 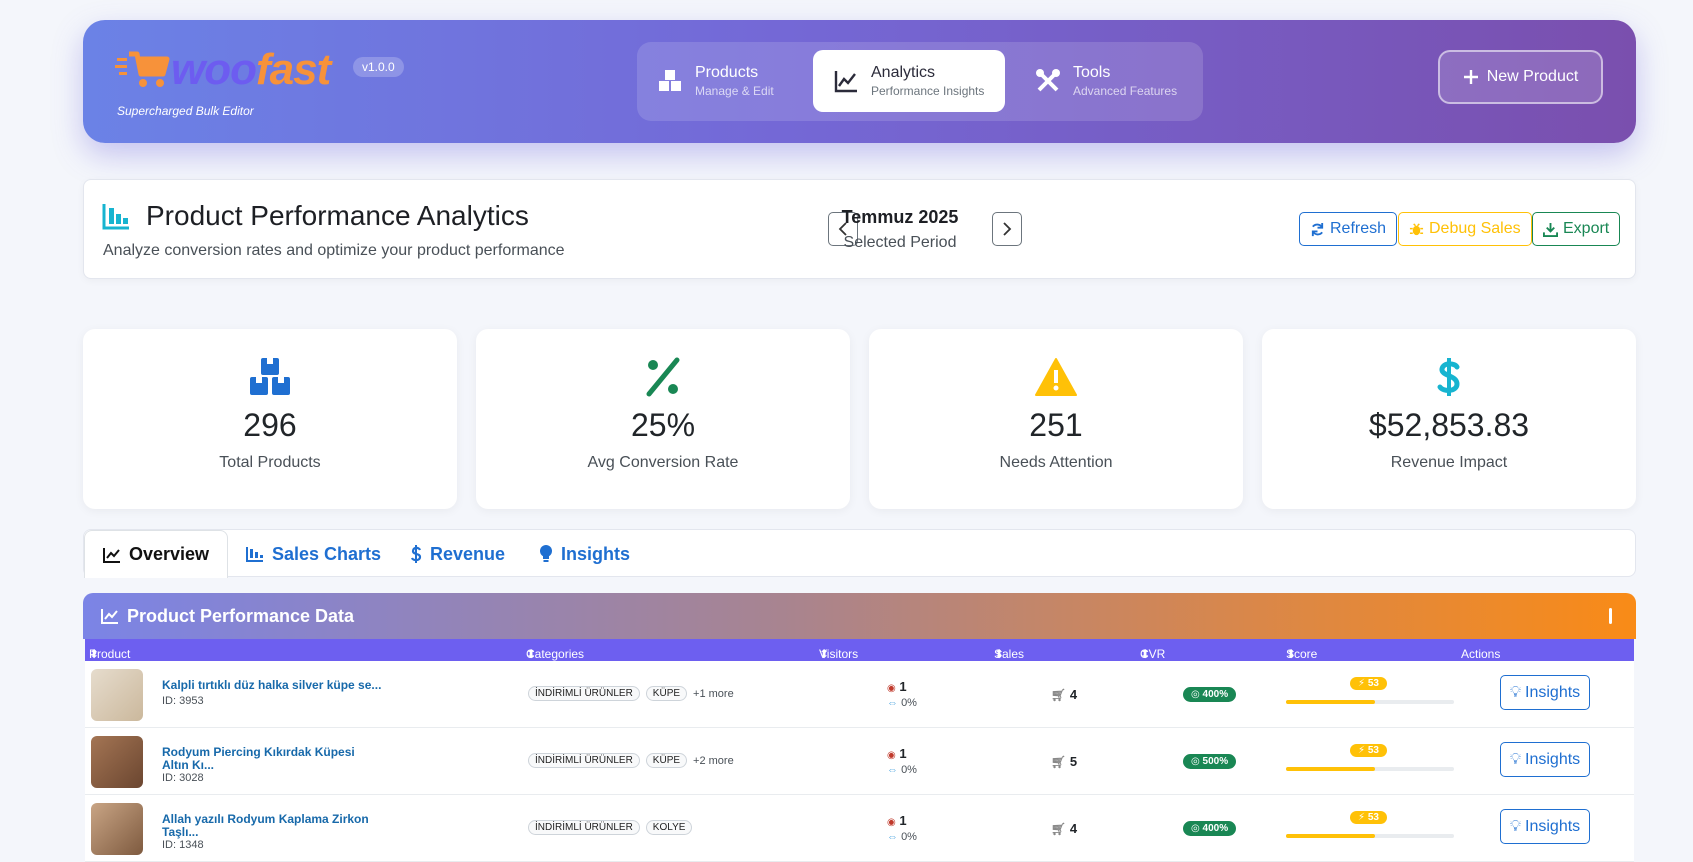 I want to click on percent-icon, so click(x=663, y=377).